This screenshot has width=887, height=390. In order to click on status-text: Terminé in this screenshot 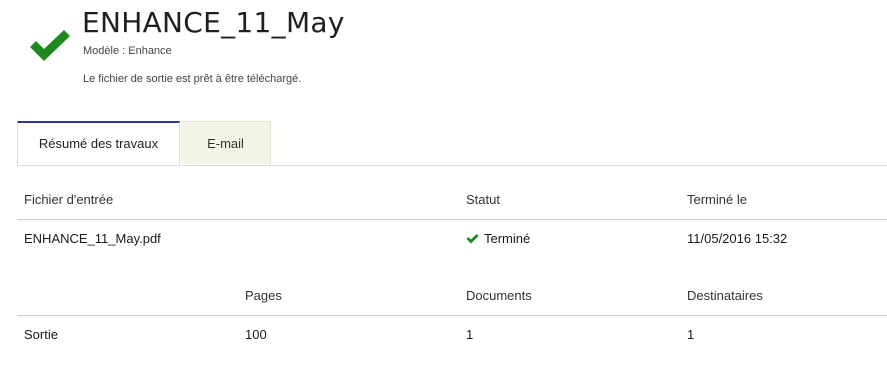, I will do `click(507, 238)`.